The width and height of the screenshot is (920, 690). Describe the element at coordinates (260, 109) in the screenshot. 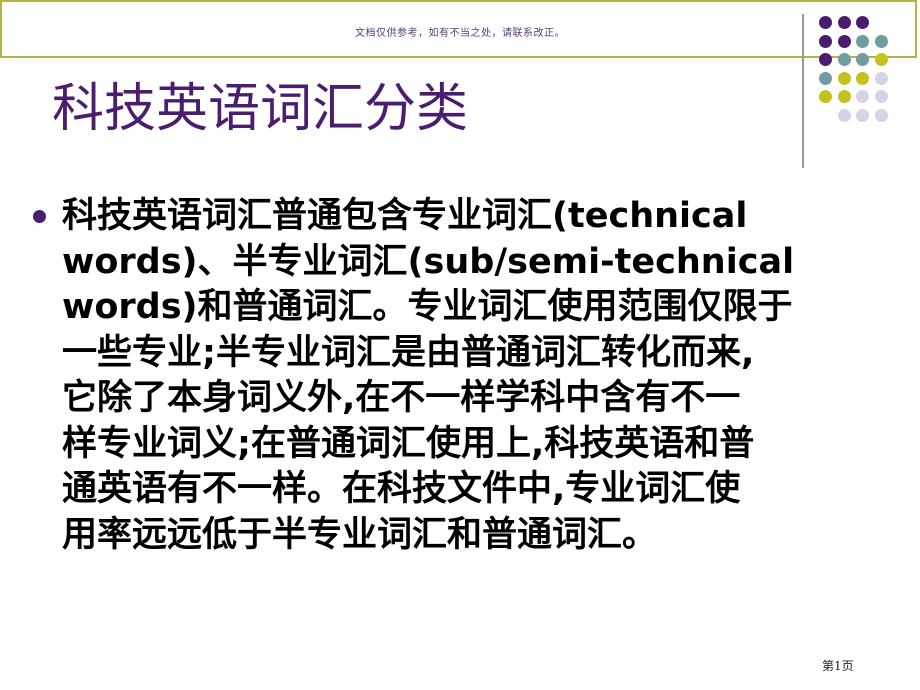

I see `slide-title: 科技英语词汇分类` at that location.